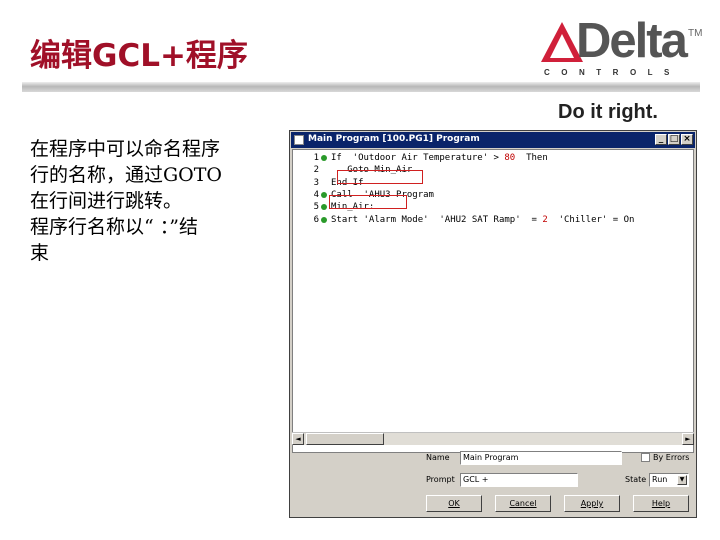 The height and width of the screenshot is (540, 720). What do you see at coordinates (440, 479) in the screenshot?
I see `prompt-label: Prompt` at bounding box center [440, 479].